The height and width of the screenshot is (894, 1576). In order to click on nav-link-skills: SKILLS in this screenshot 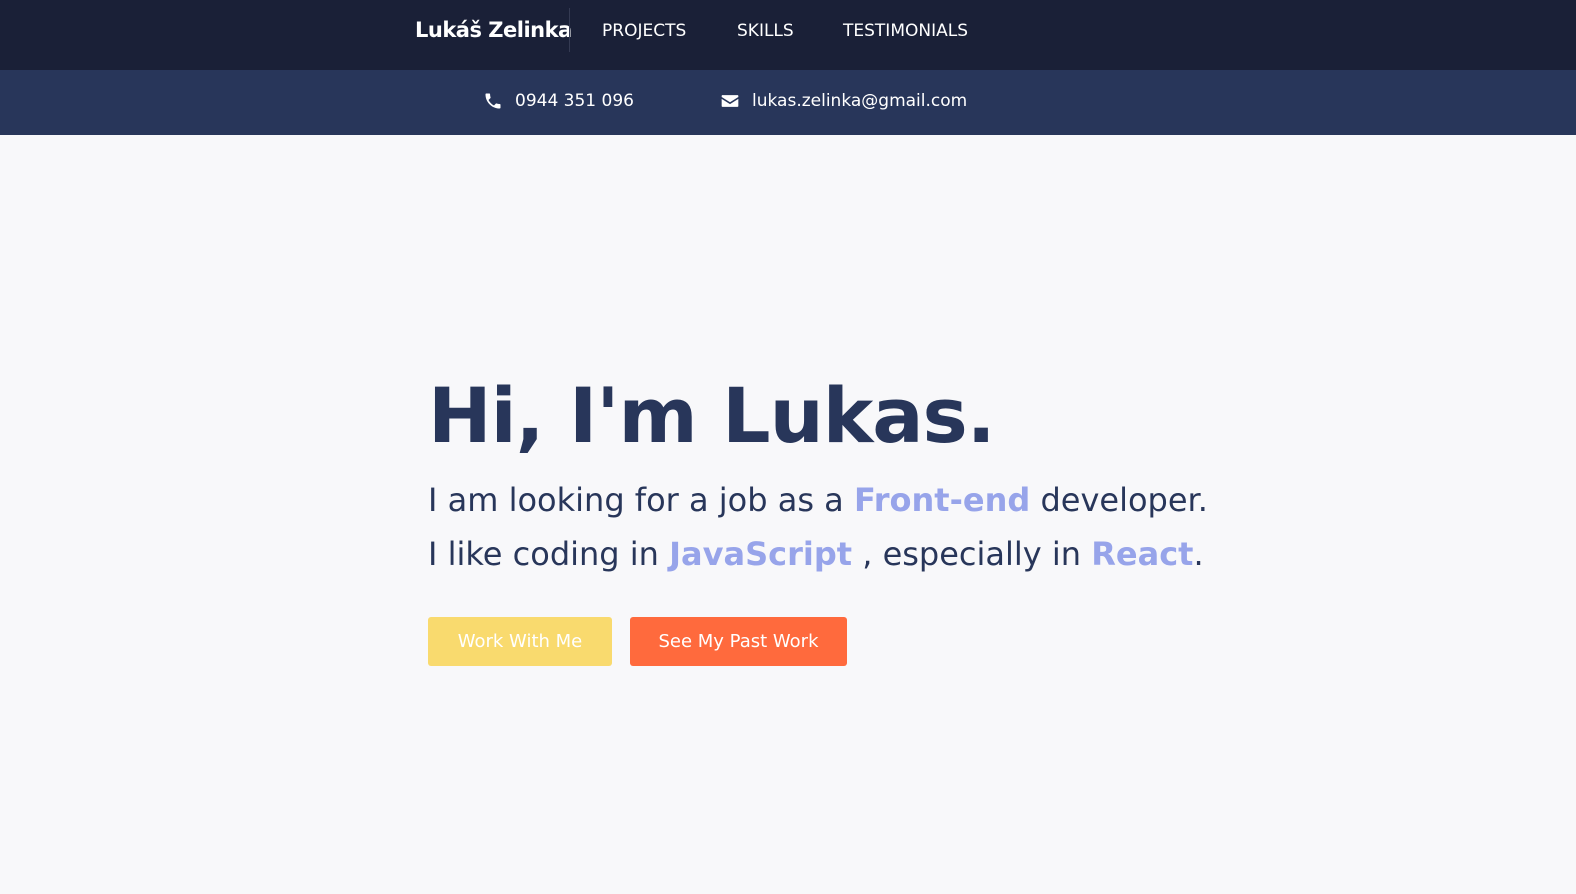, I will do `click(765, 31)`.